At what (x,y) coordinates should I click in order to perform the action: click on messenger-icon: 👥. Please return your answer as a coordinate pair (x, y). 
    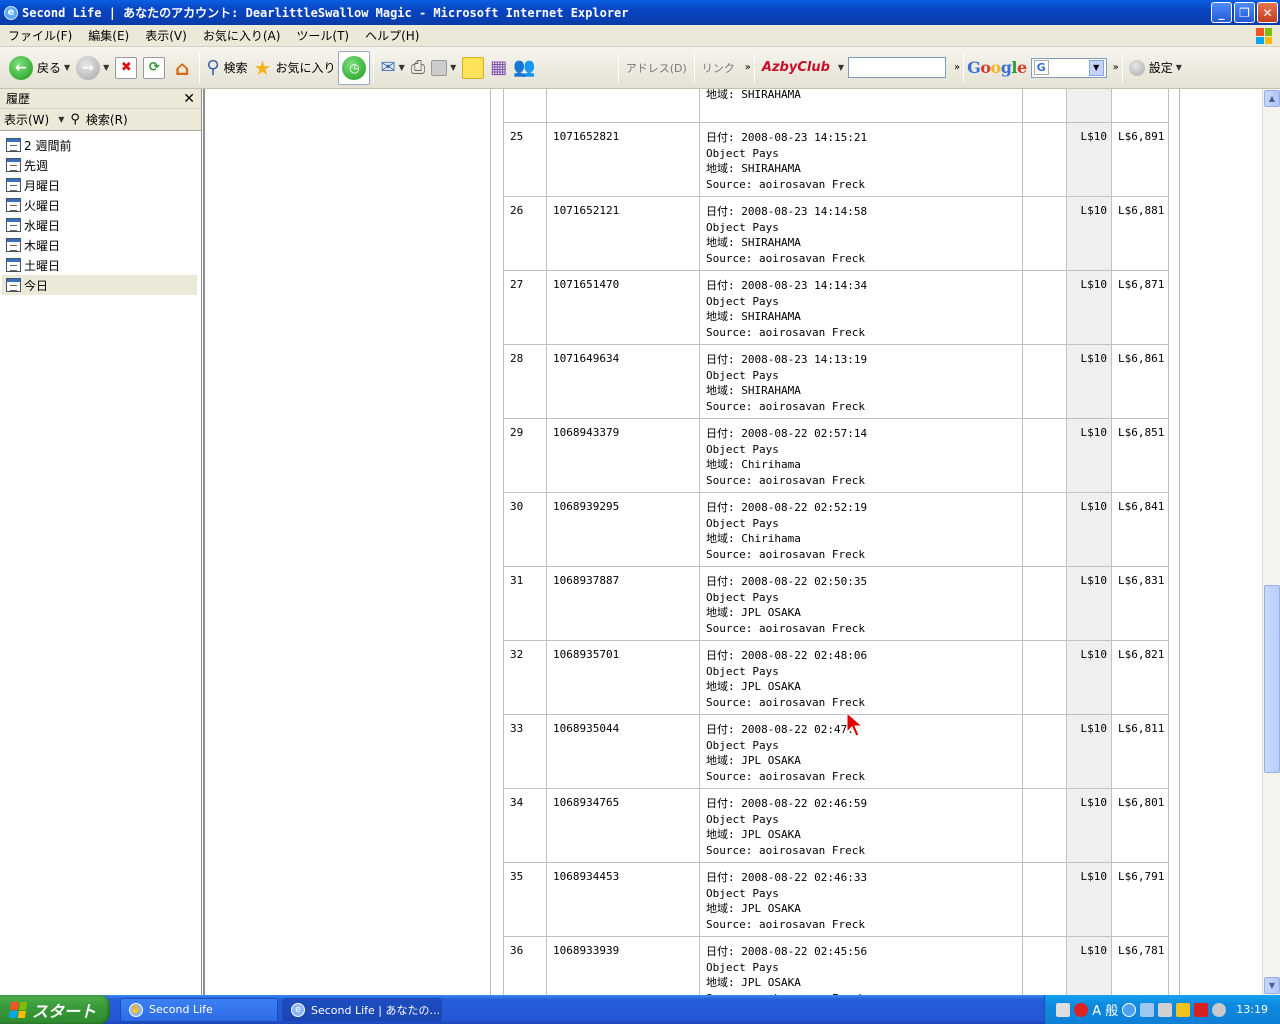
    Looking at the image, I should click on (524, 67).